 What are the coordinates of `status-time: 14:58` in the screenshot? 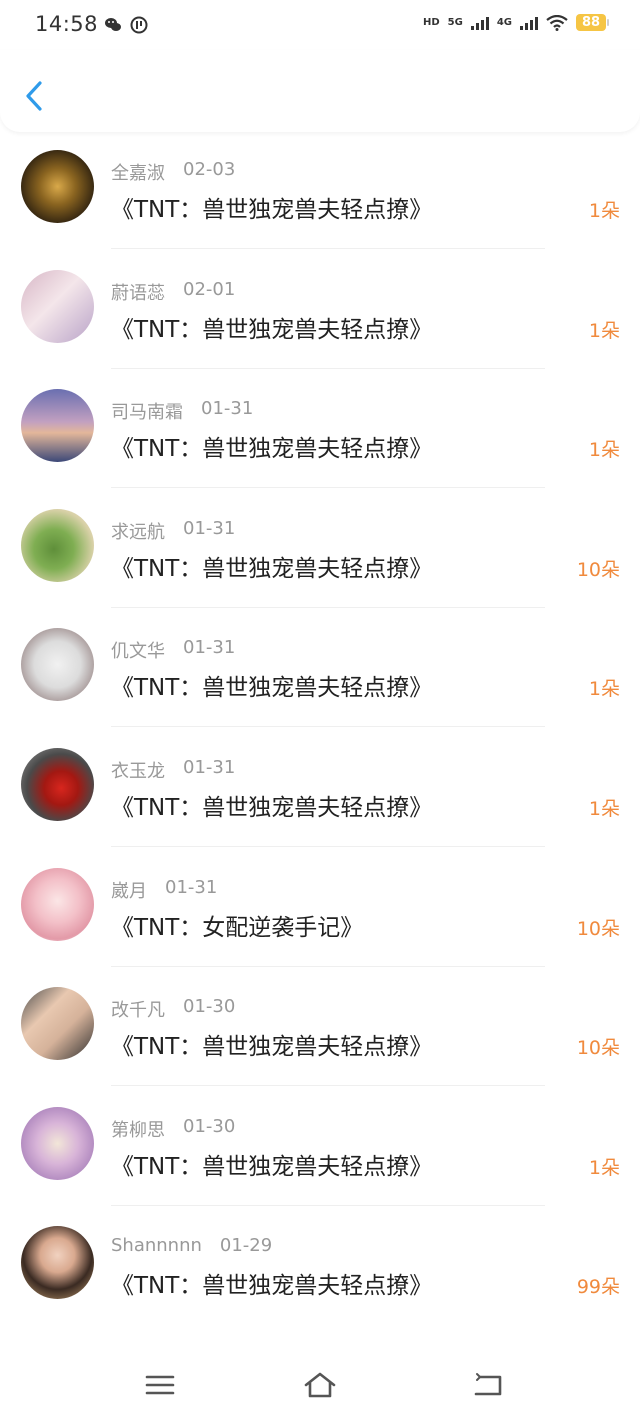 It's located at (67, 24).